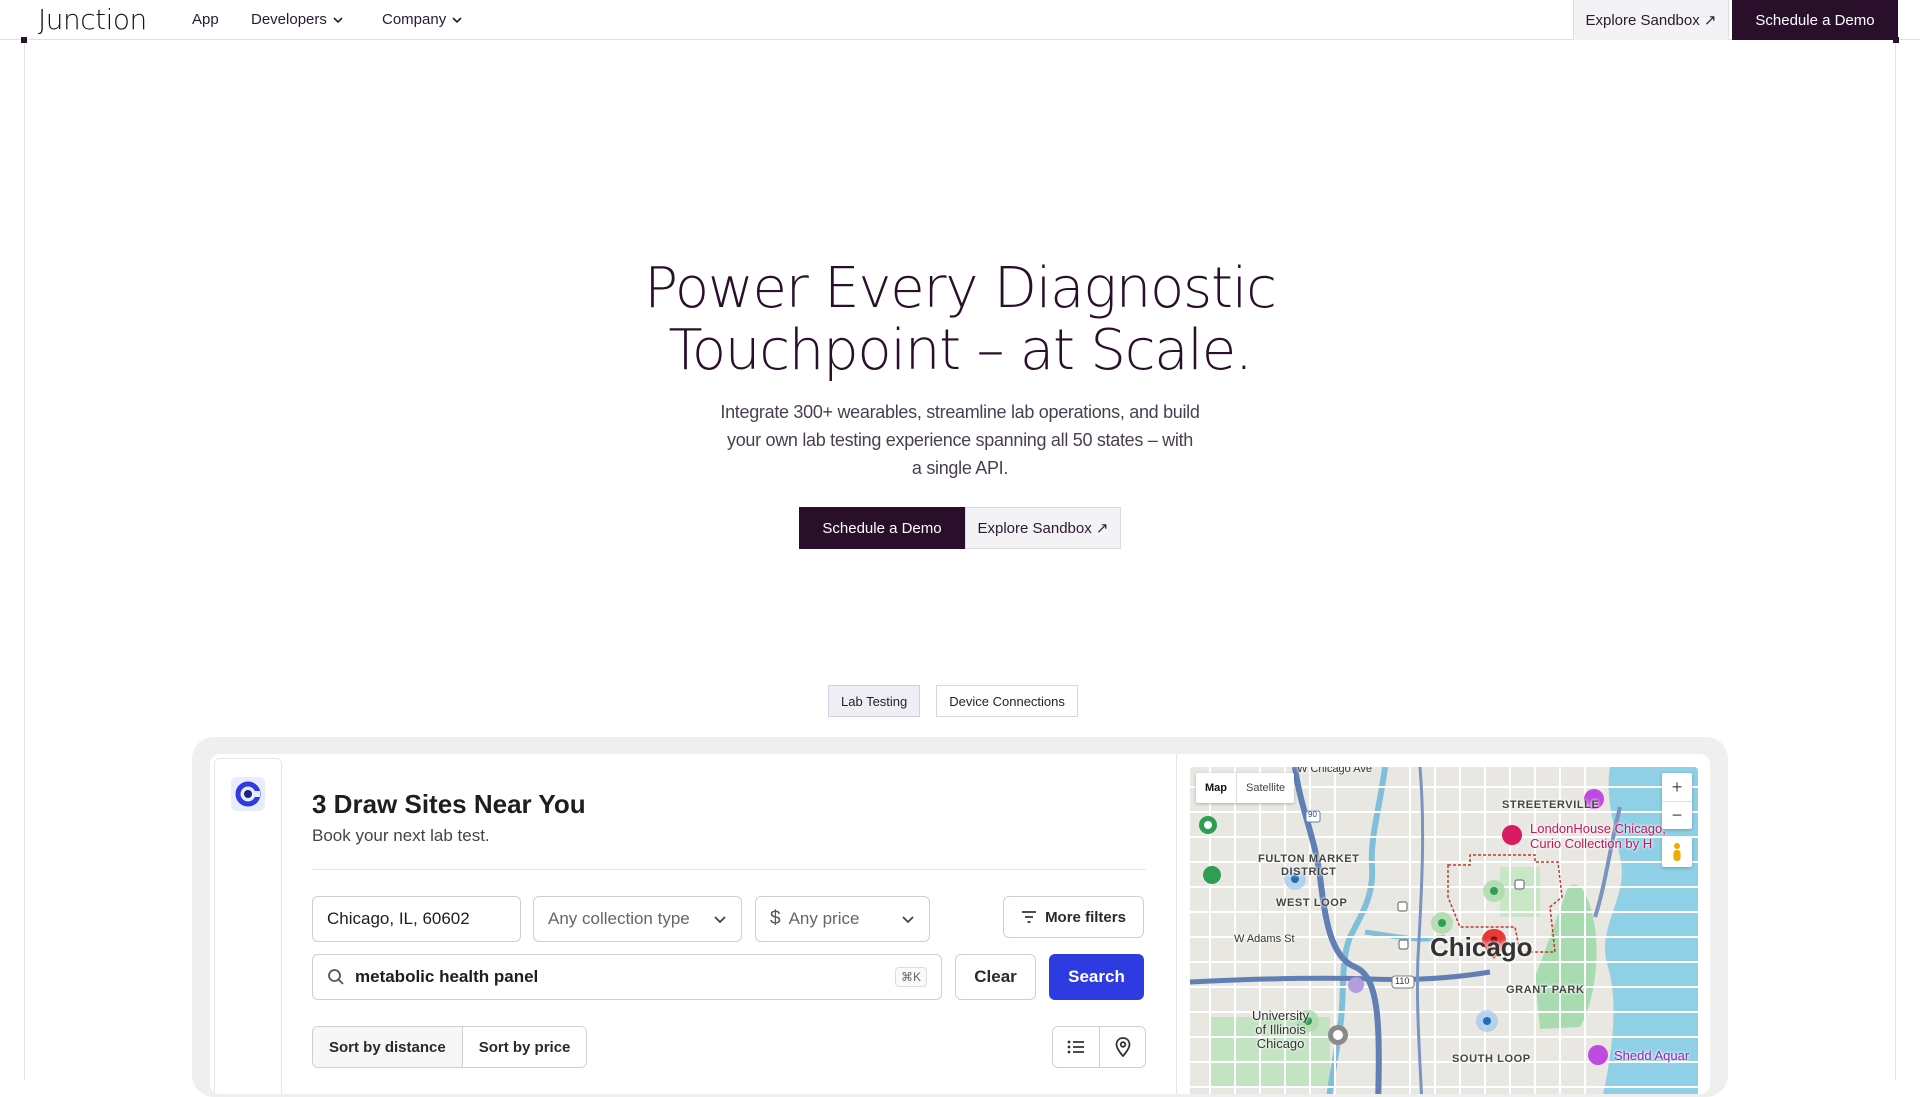 This screenshot has height=1097, width=1920. What do you see at coordinates (960, 350) in the screenshot?
I see `hero-title-line: Touchpoint – at Scale.` at bounding box center [960, 350].